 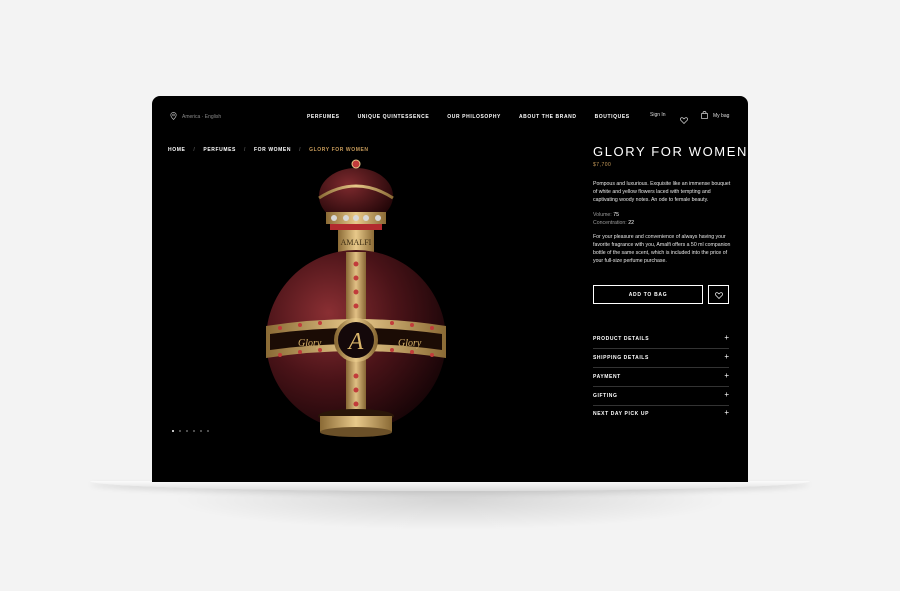 What do you see at coordinates (474, 117) in the screenshot?
I see `nav-item-our-philosophy: OUR PHILOSOPHY` at bounding box center [474, 117].